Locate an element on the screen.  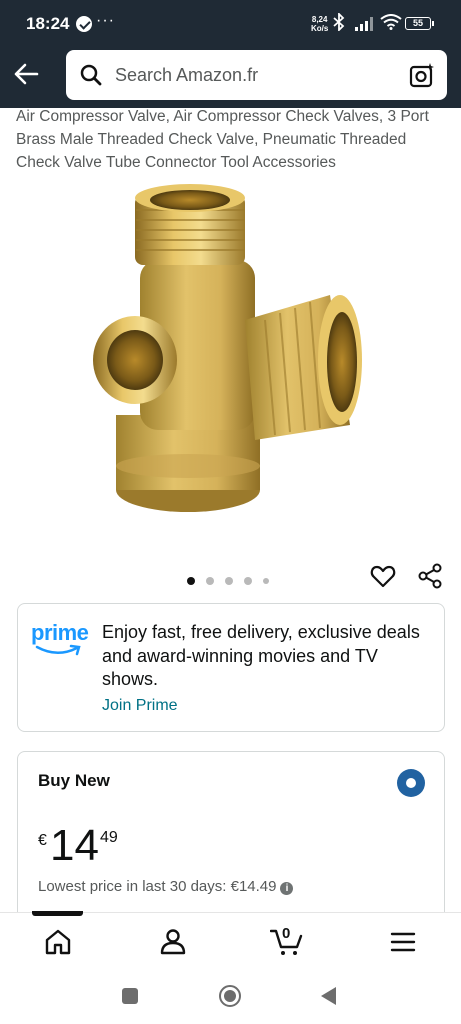
network-speed-unit: Ko/s is located at coordinates (320, 28).